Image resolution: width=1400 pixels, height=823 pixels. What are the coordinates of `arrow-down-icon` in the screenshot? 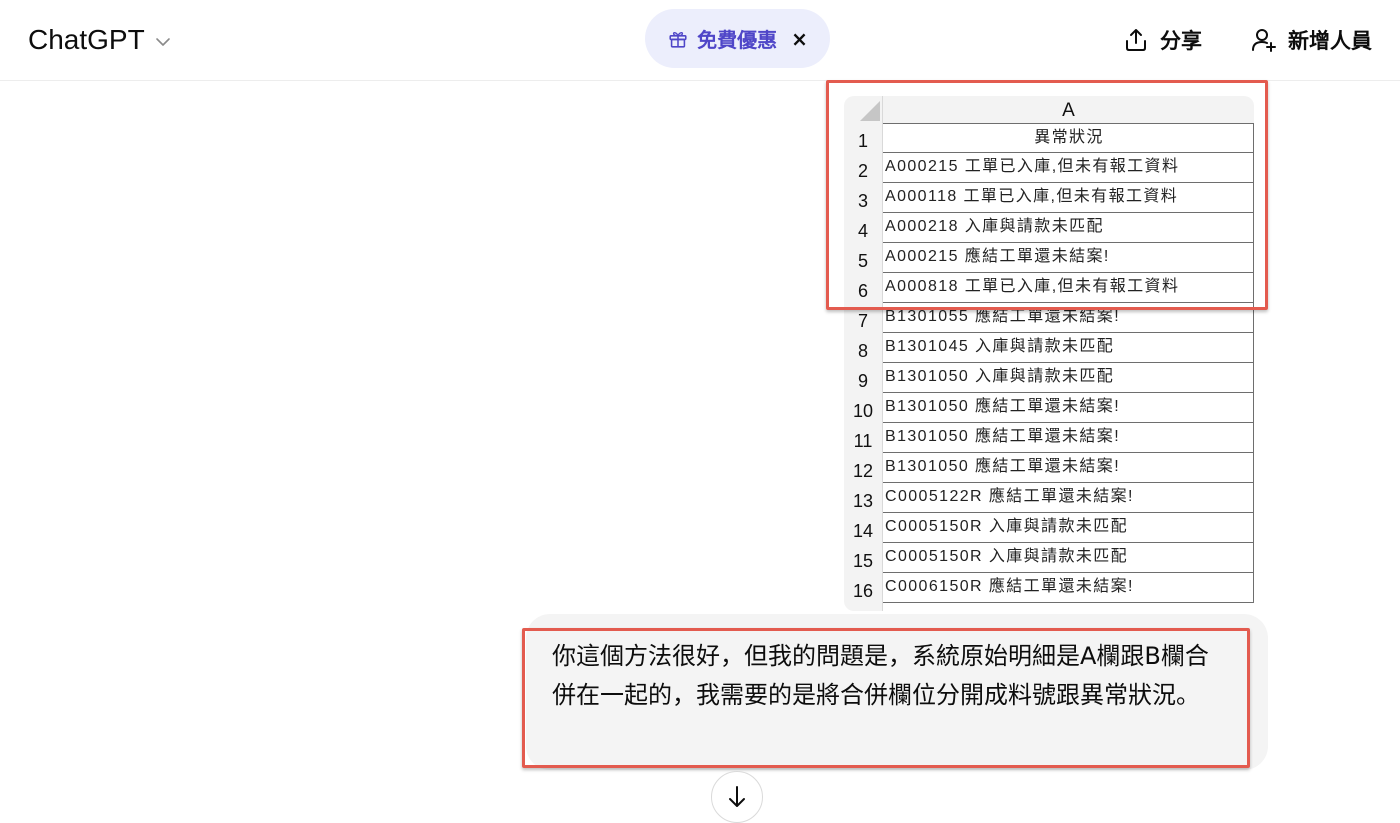 It's located at (737, 796).